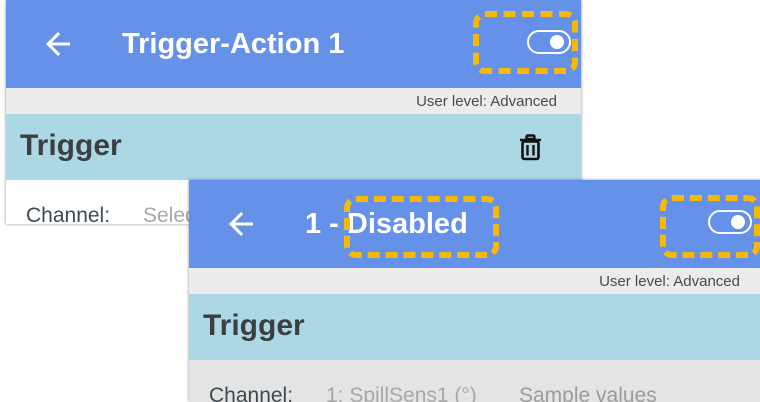 This screenshot has height=402, width=760. I want to click on channel-row: Channel: 1: SpillSens1 (°) Sample values, so click(474, 381).